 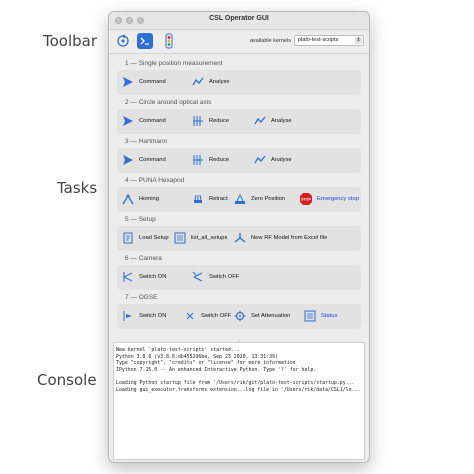 I want to click on retract-icon, so click(x=198, y=199).